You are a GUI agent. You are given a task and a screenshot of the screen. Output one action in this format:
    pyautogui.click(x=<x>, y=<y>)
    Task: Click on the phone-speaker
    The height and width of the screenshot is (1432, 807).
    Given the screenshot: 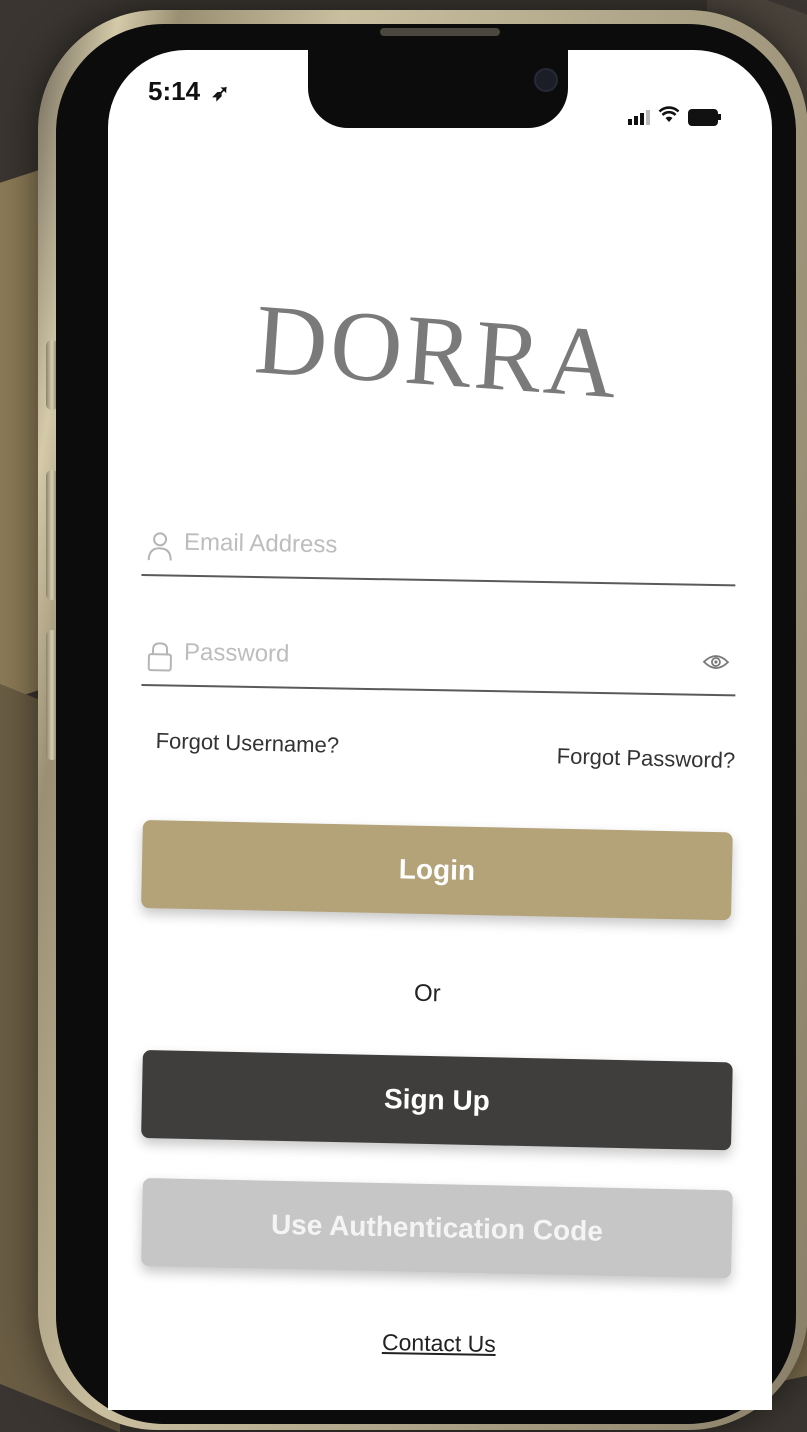 What is the action you would take?
    pyautogui.click(x=440, y=32)
    